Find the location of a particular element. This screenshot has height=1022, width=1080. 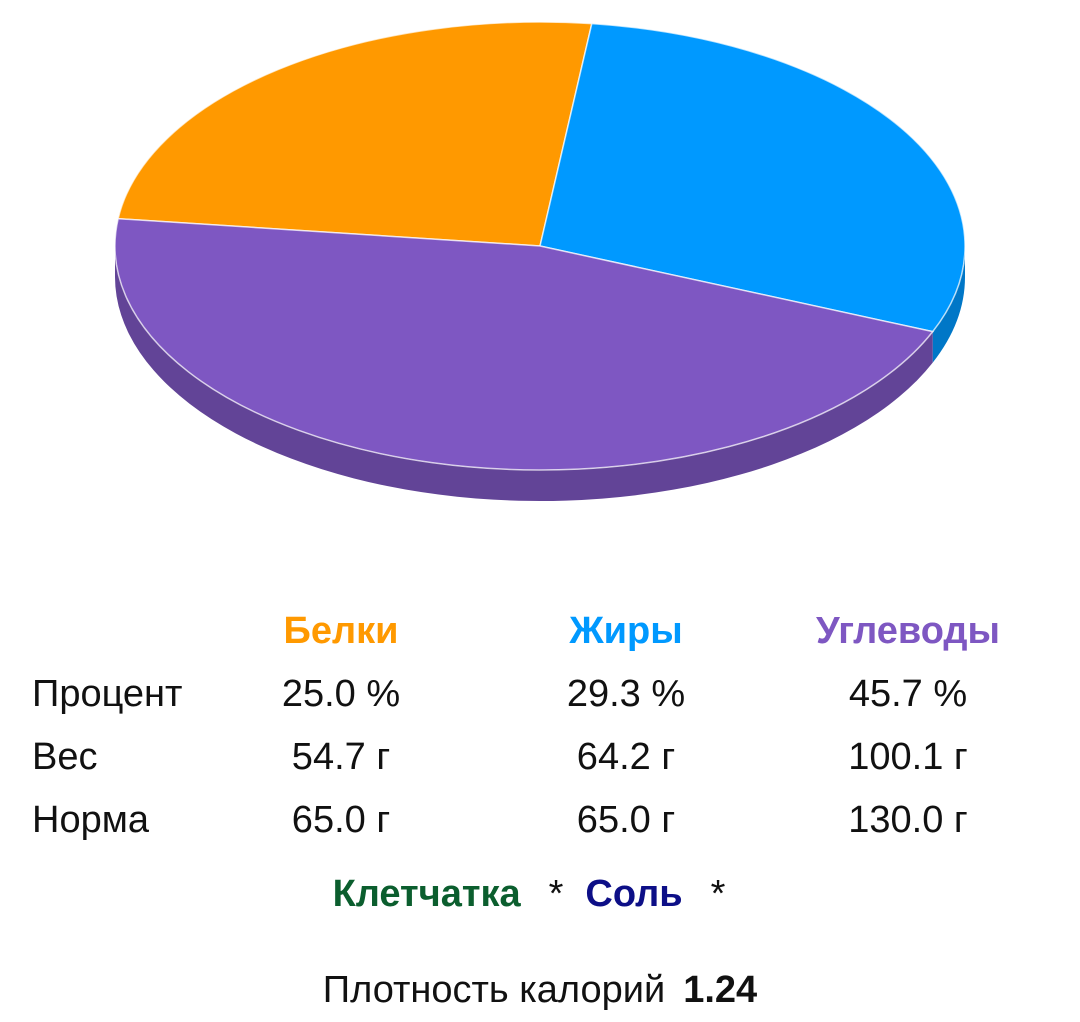

percent-carbs: 45.7 % is located at coordinates (908, 694).